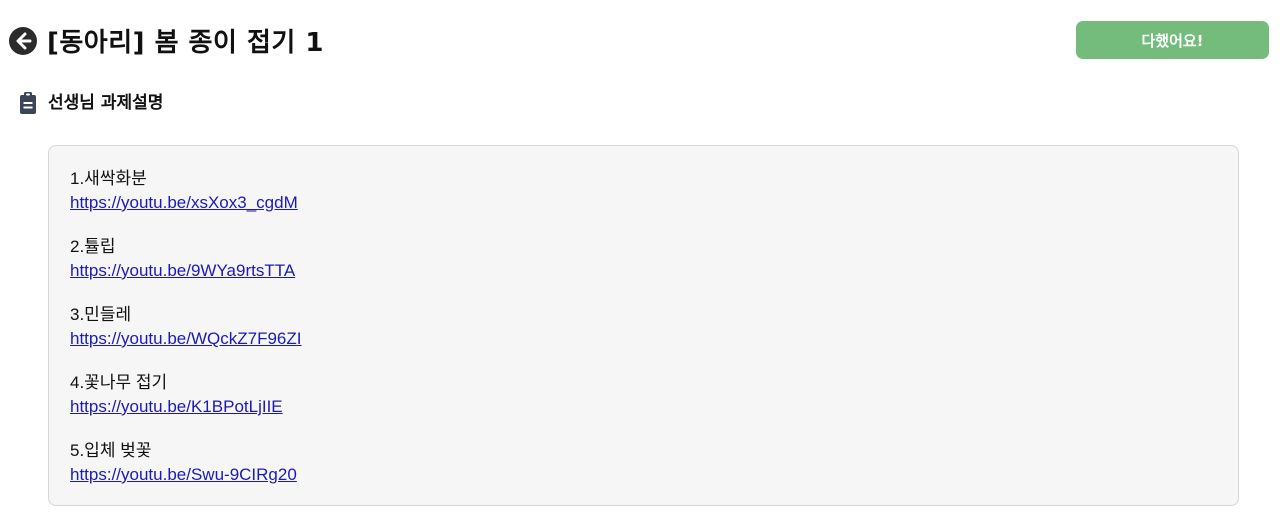  What do you see at coordinates (23, 41) in the screenshot?
I see `back-arrow-icon` at bounding box center [23, 41].